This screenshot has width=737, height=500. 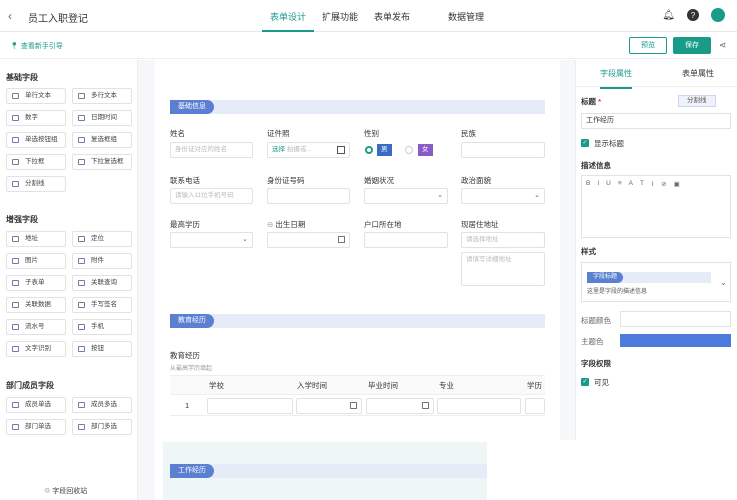 I want to click on field-button: 分割线, so click(x=36, y=184).